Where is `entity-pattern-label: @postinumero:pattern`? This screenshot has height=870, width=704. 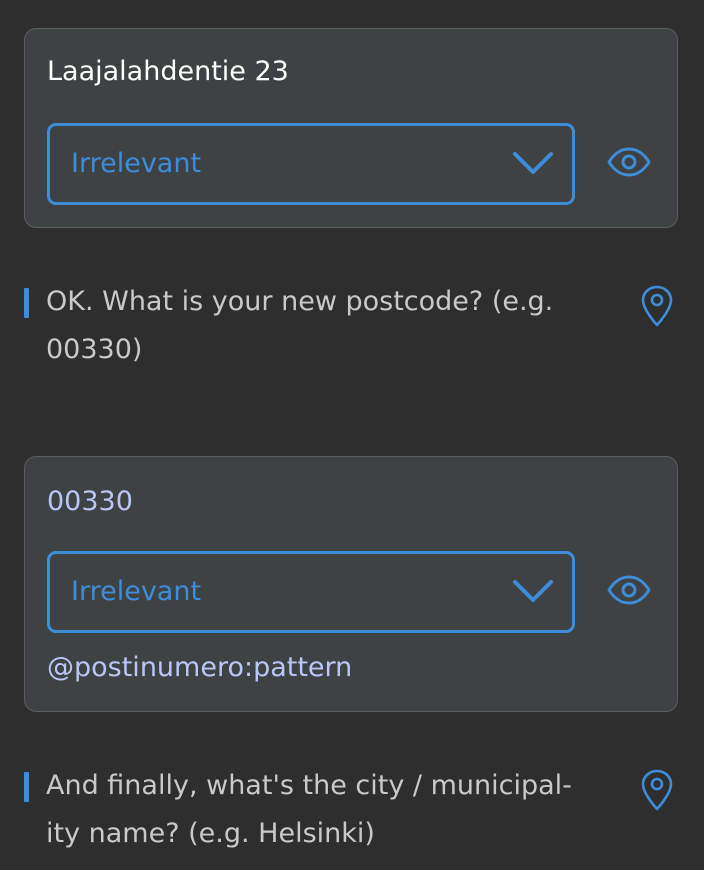
entity-pattern-label: @postinumero:pattern is located at coordinates (200, 667).